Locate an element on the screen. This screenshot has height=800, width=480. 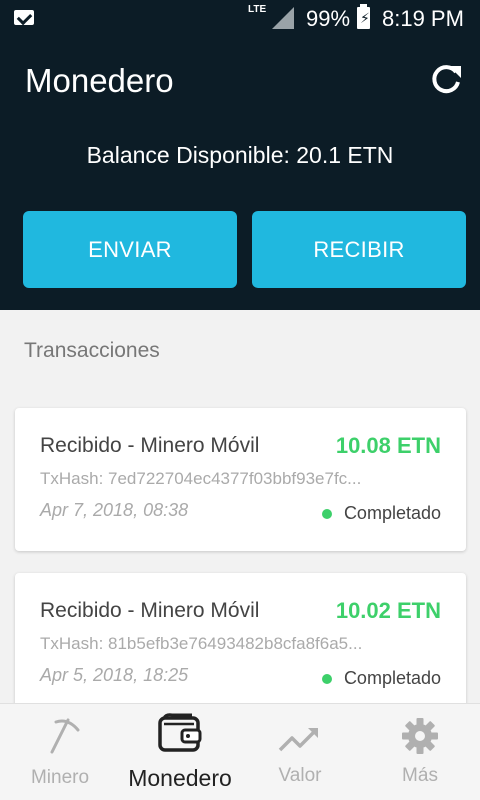
network-type: LTE is located at coordinates (257, 9).